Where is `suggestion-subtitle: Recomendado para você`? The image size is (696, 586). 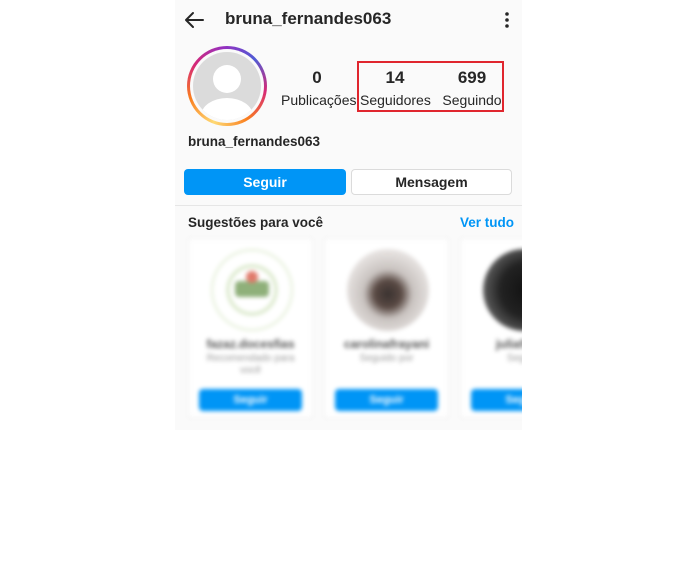
suggestion-subtitle: Recomendado para você is located at coordinates (250, 364).